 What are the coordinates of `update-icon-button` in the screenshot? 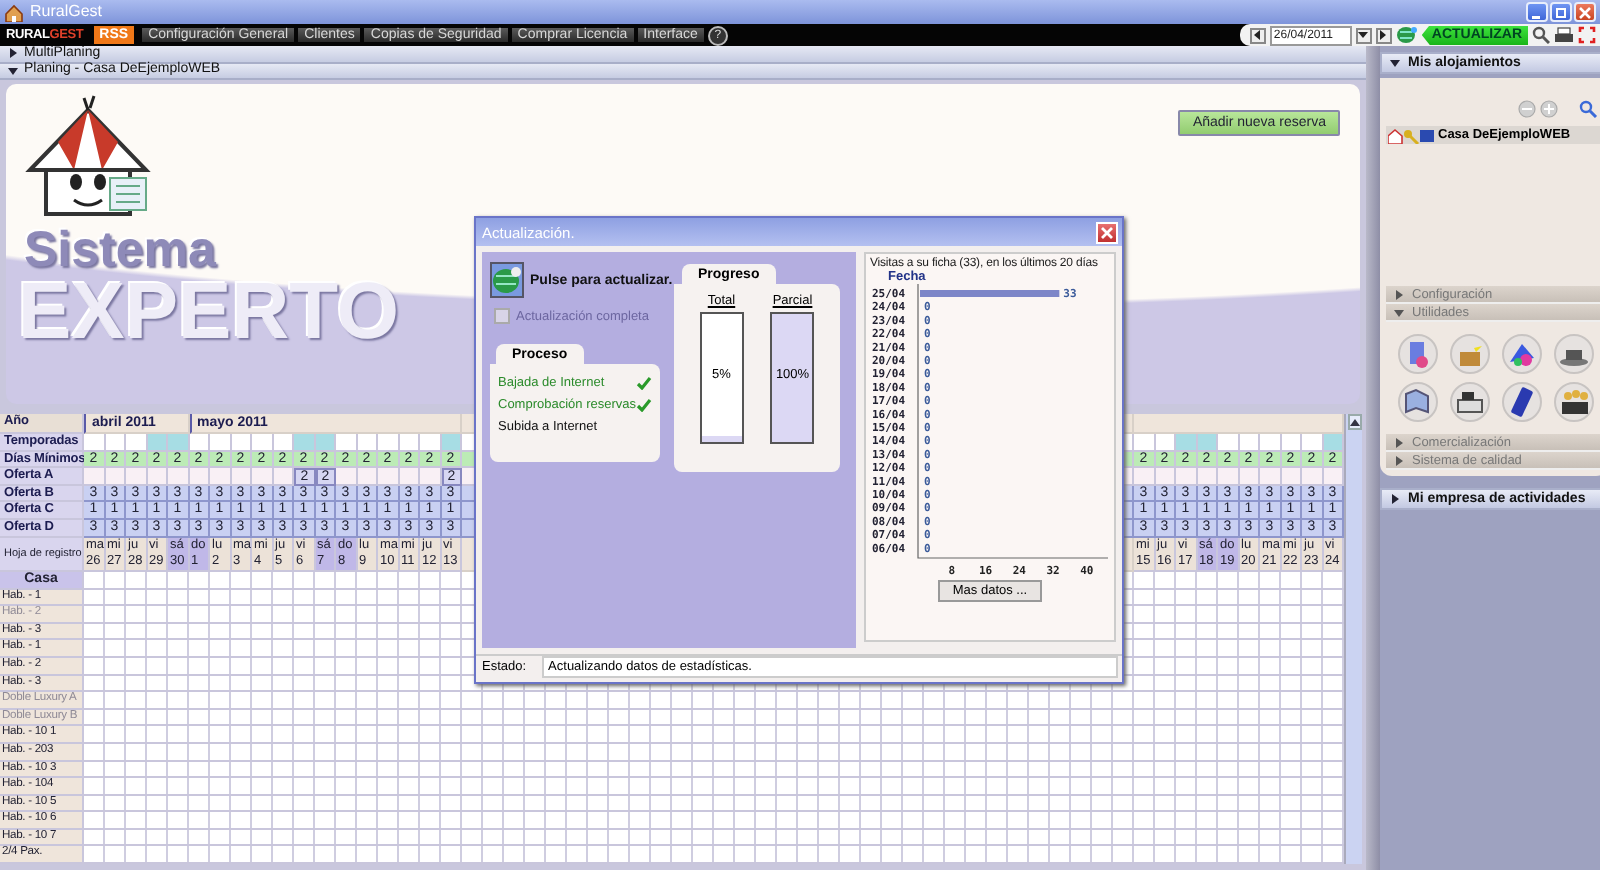 It's located at (507, 280).